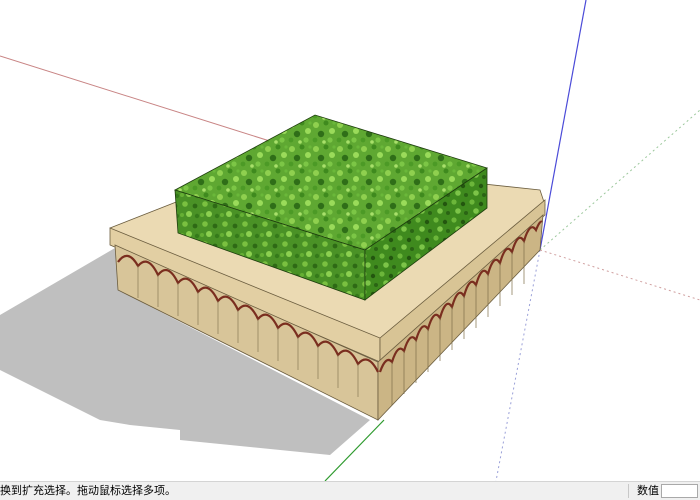 This screenshot has height=500, width=700. What do you see at coordinates (679, 491) in the screenshot?
I see `measurements-input` at bounding box center [679, 491].